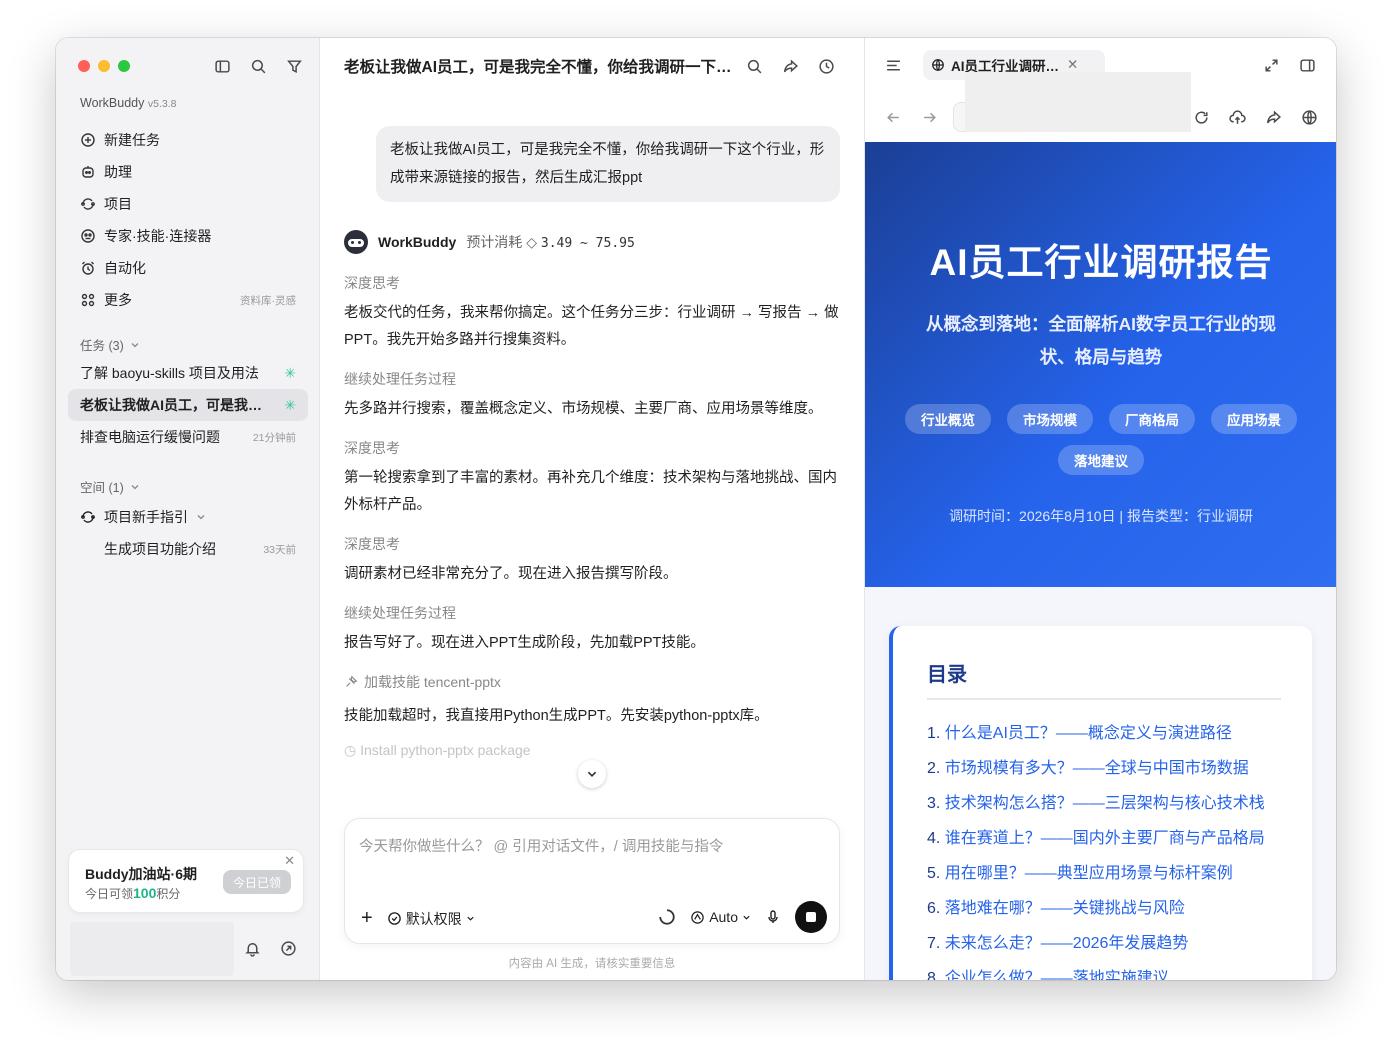  Describe the element at coordinates (270, 948) in the screenshot. I see `sidebar-bottom-tools` at that location.